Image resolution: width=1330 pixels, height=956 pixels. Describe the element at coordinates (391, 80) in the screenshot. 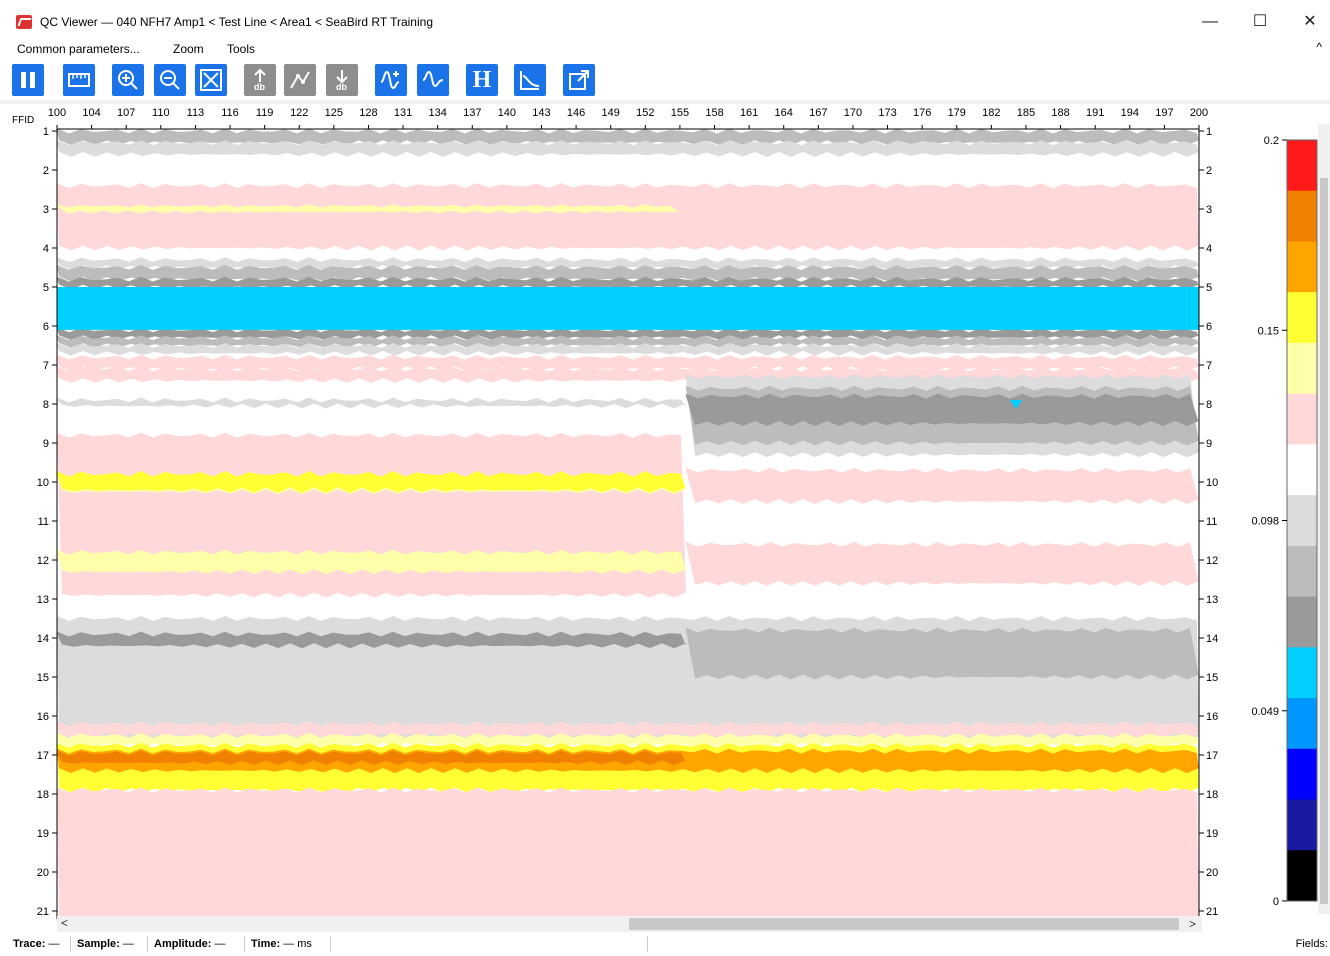

I see `wave-plus-button` at that location.